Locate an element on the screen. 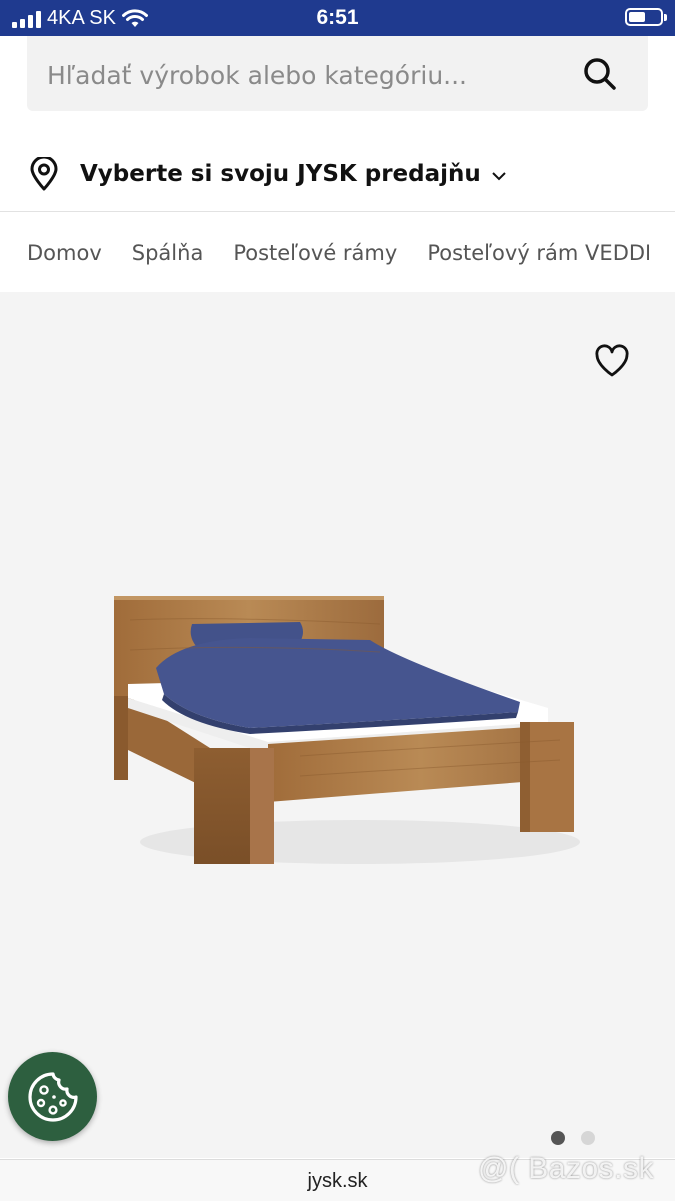 Image resolution: width=675 pixels, height=1201 pixels. divider is located at coordinates (337, 211).